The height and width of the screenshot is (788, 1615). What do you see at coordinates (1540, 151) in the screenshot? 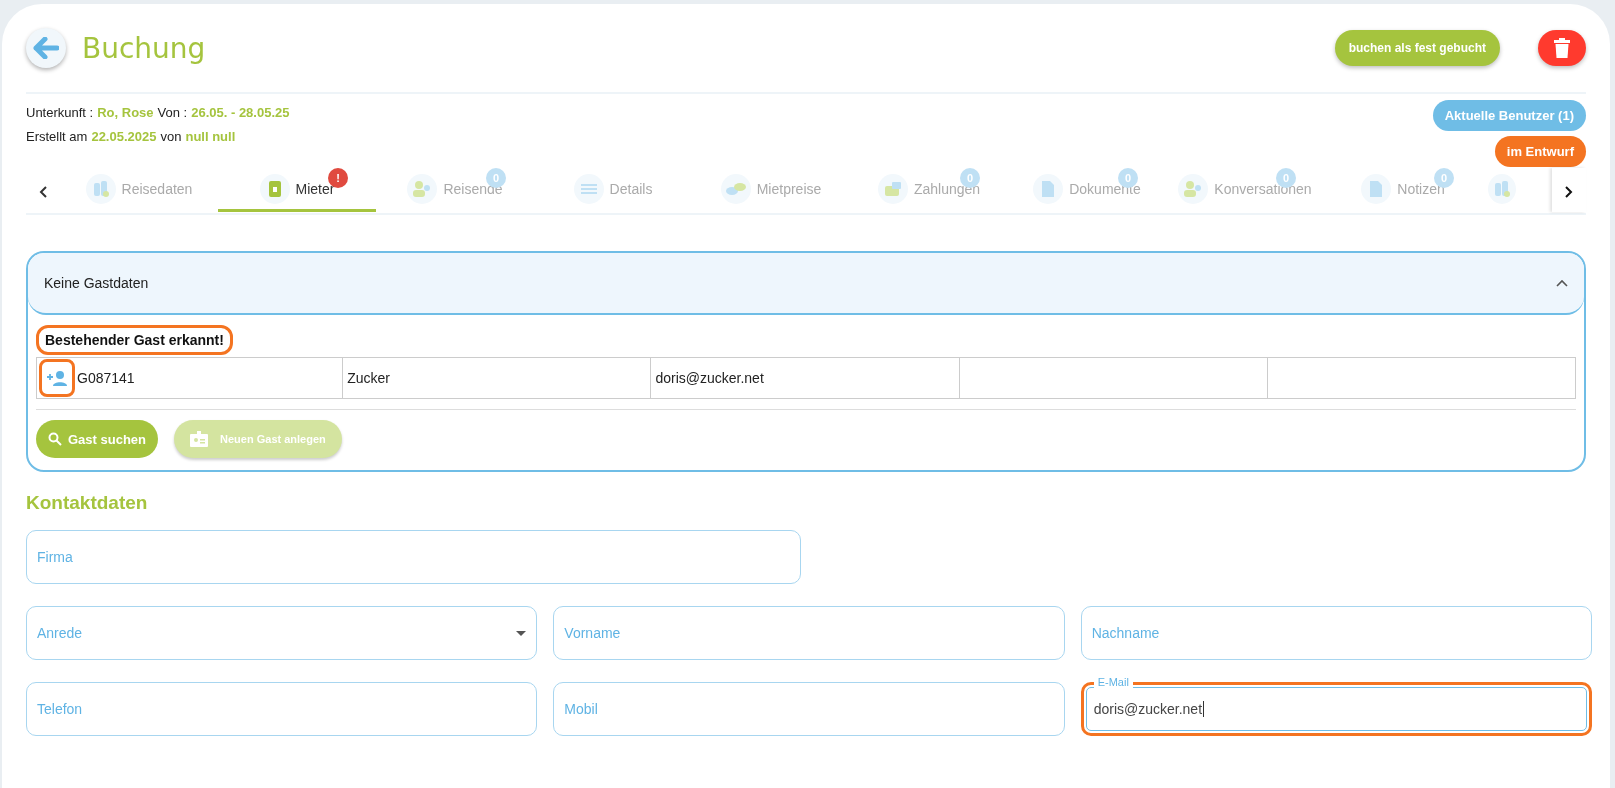
I see `status-pill: im Entwurf` at bounding box center [1540, 151].